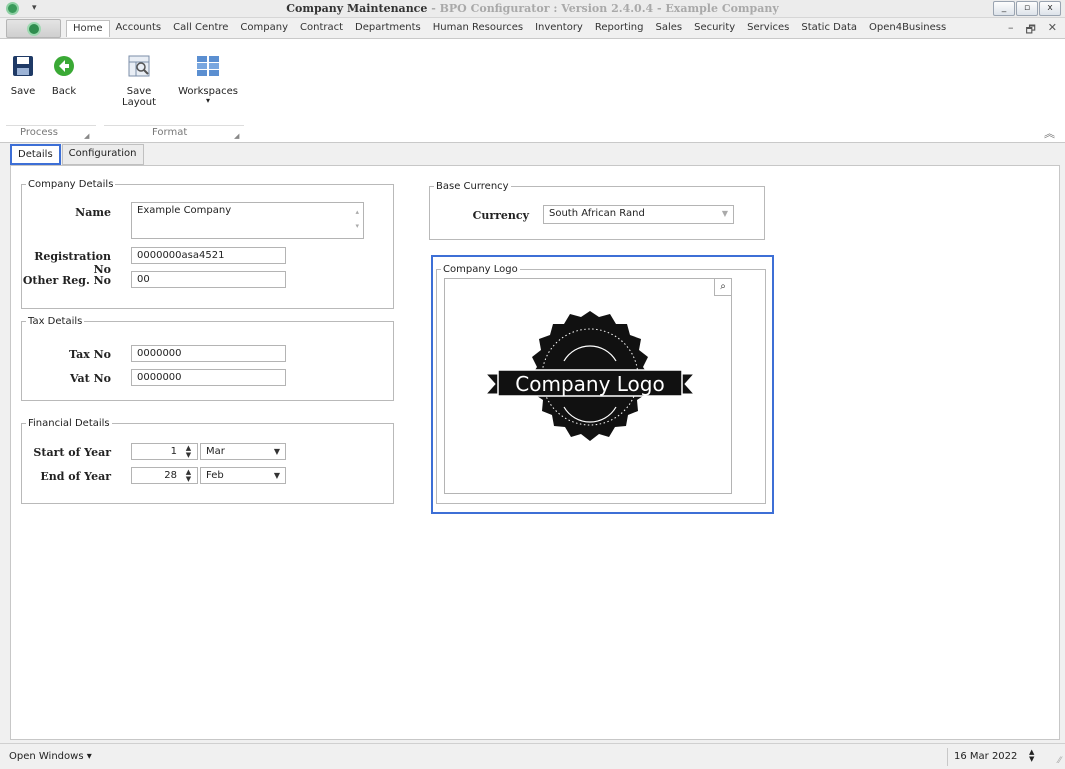 This screenshot has height=769, width=1065. I want to click on name-label: Name, so click(93, 212).